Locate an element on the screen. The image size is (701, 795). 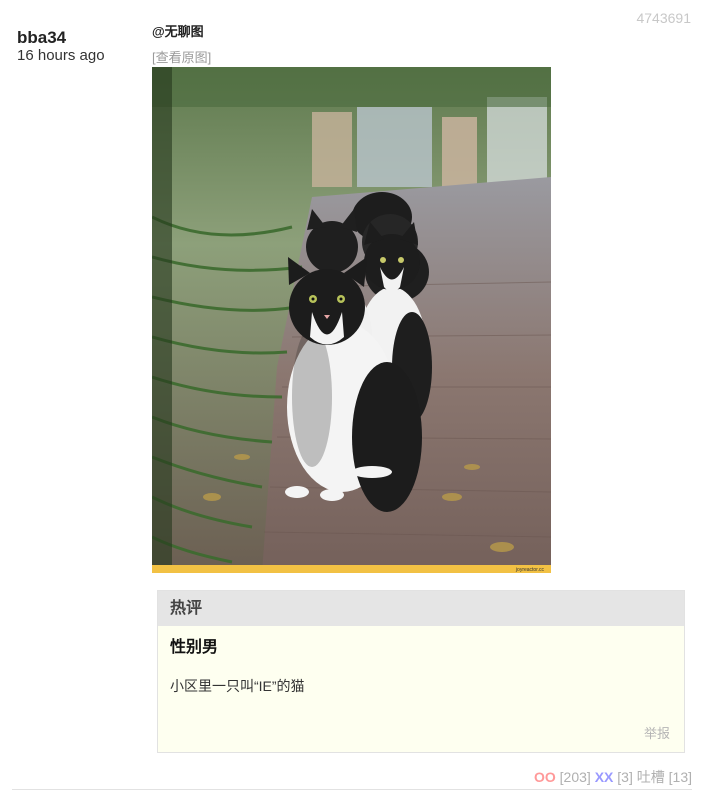
hot-comment-text: 小区里一只叫“IE”的猫 is located at coordinates (237, 686).